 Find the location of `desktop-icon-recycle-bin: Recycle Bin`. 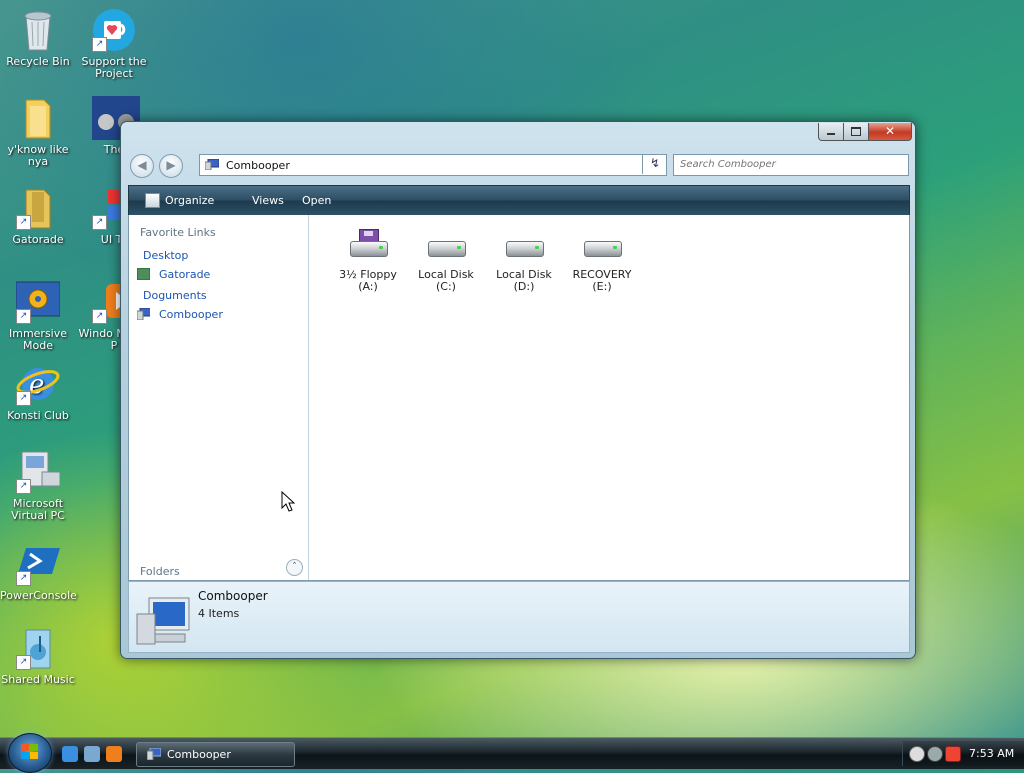

desktop-icon-recycle-bin: Recycle Bin is located at coordinates (38, 38).